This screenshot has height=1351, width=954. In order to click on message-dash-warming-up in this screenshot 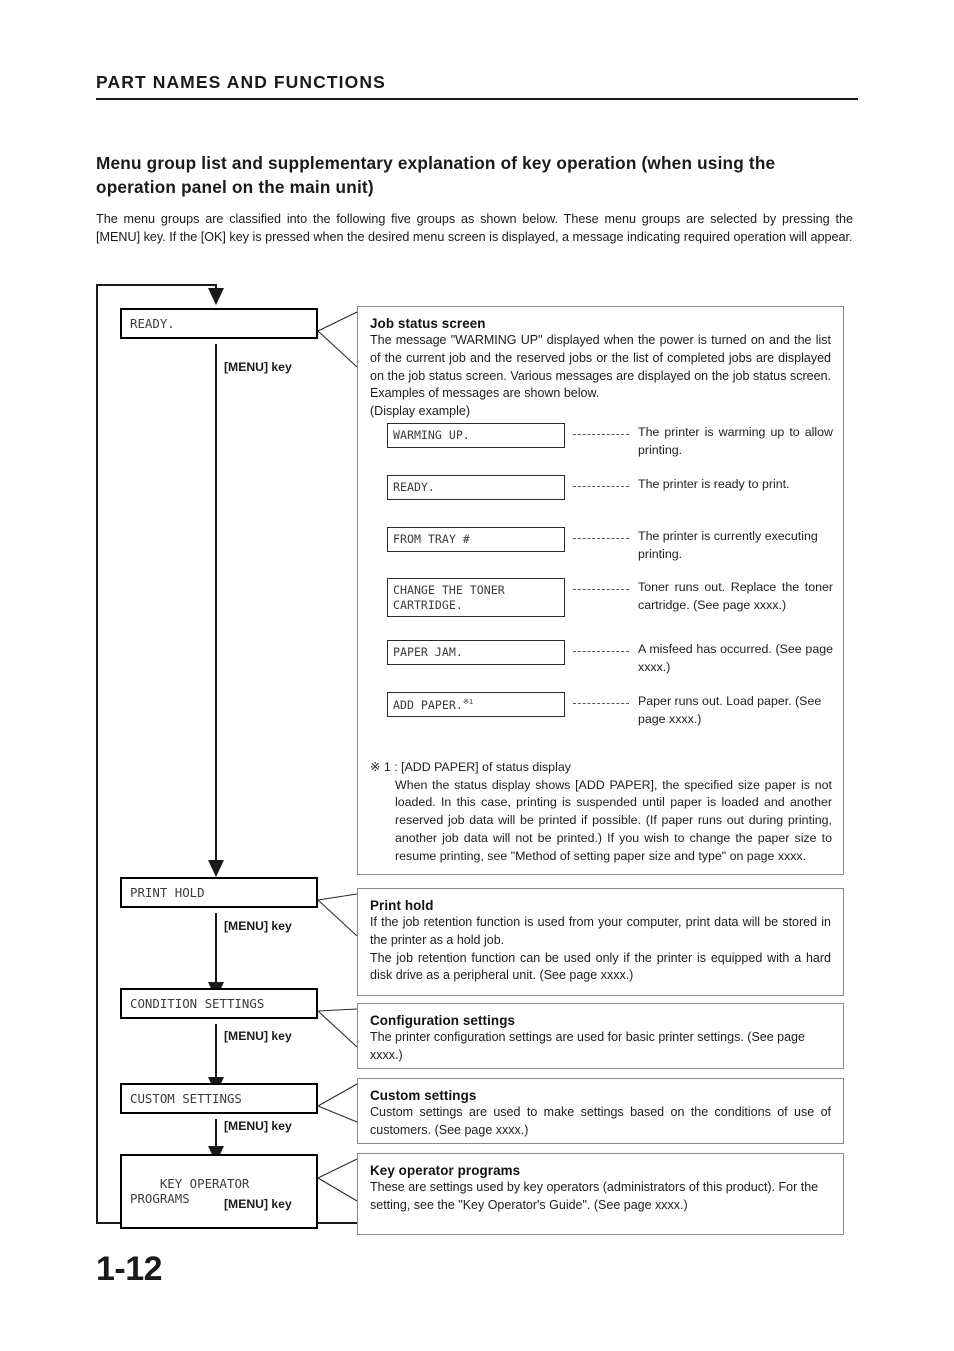, I will do `click(601, 434)`.